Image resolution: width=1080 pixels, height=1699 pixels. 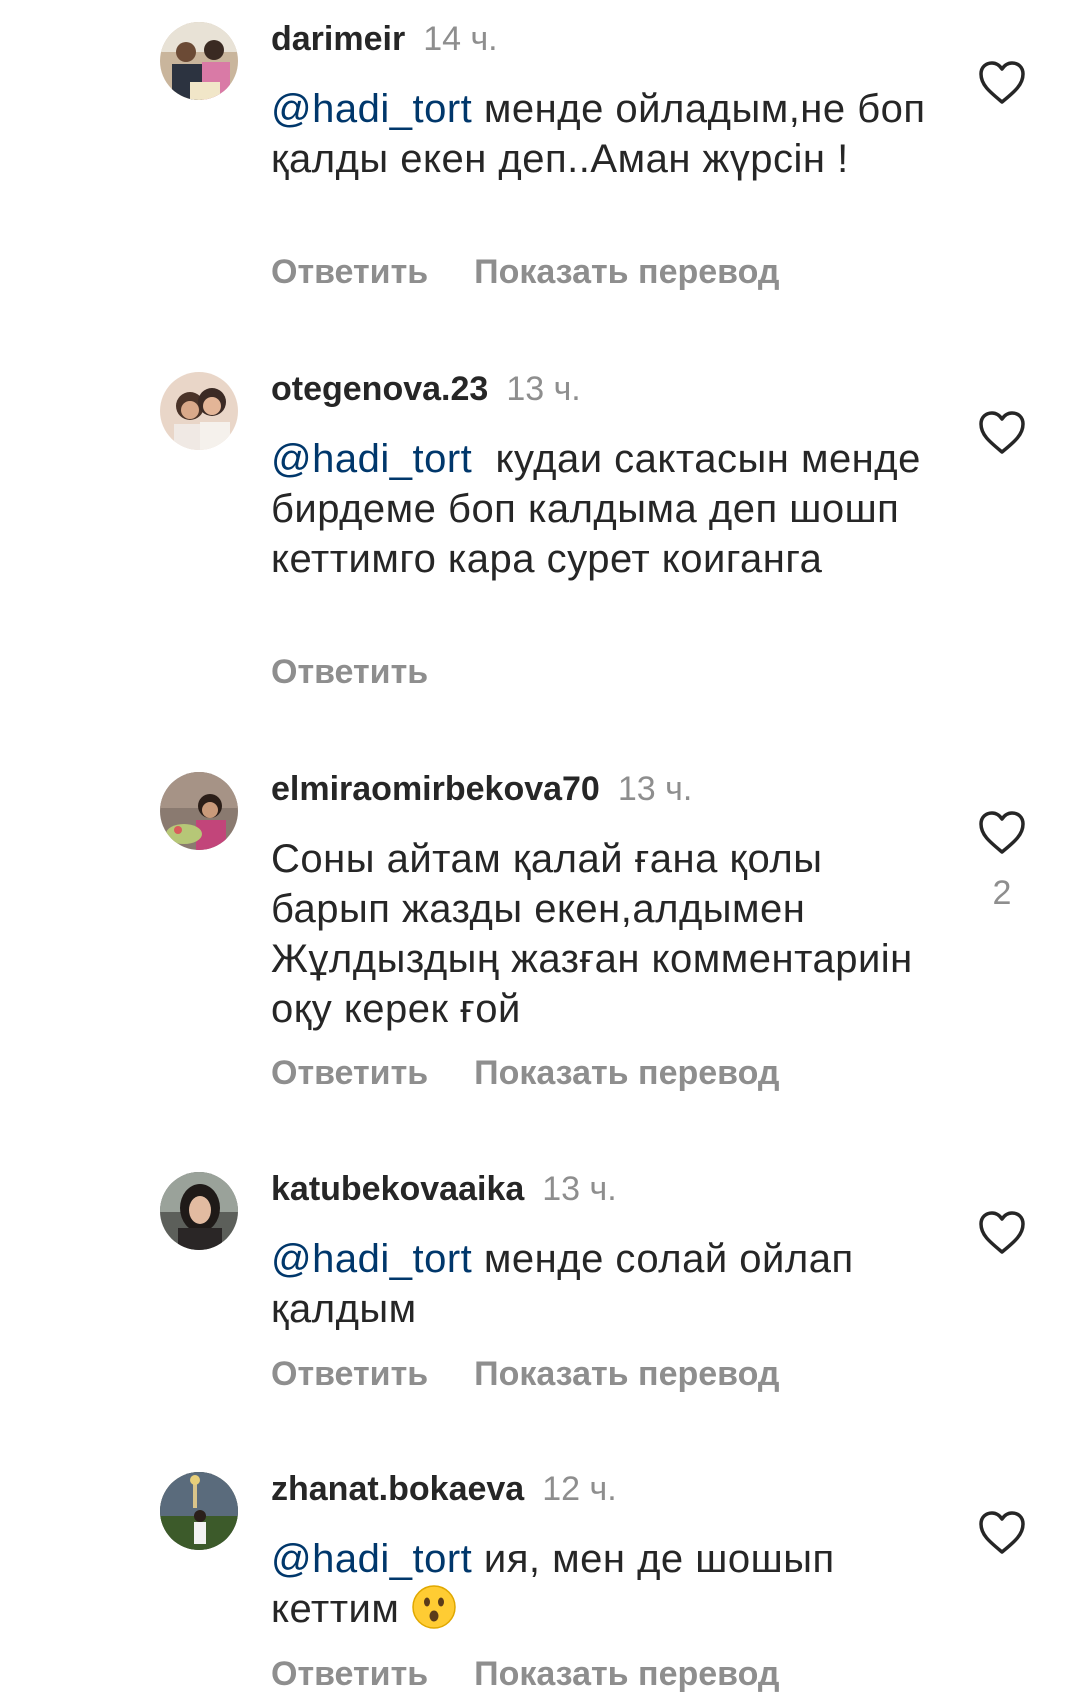 I want to click on like-count: 2, so click(x=1002, y=893).